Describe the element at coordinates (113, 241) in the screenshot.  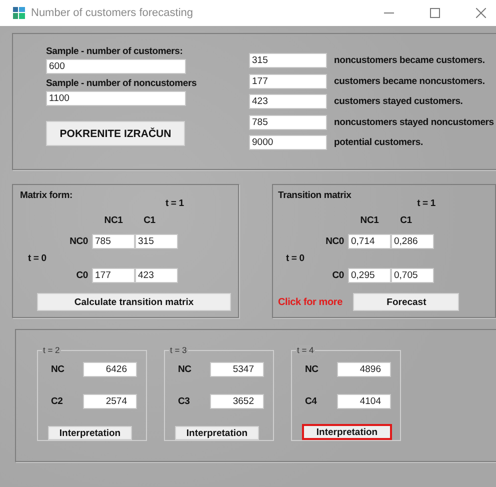
I see `matrix-field: 785` at that location.